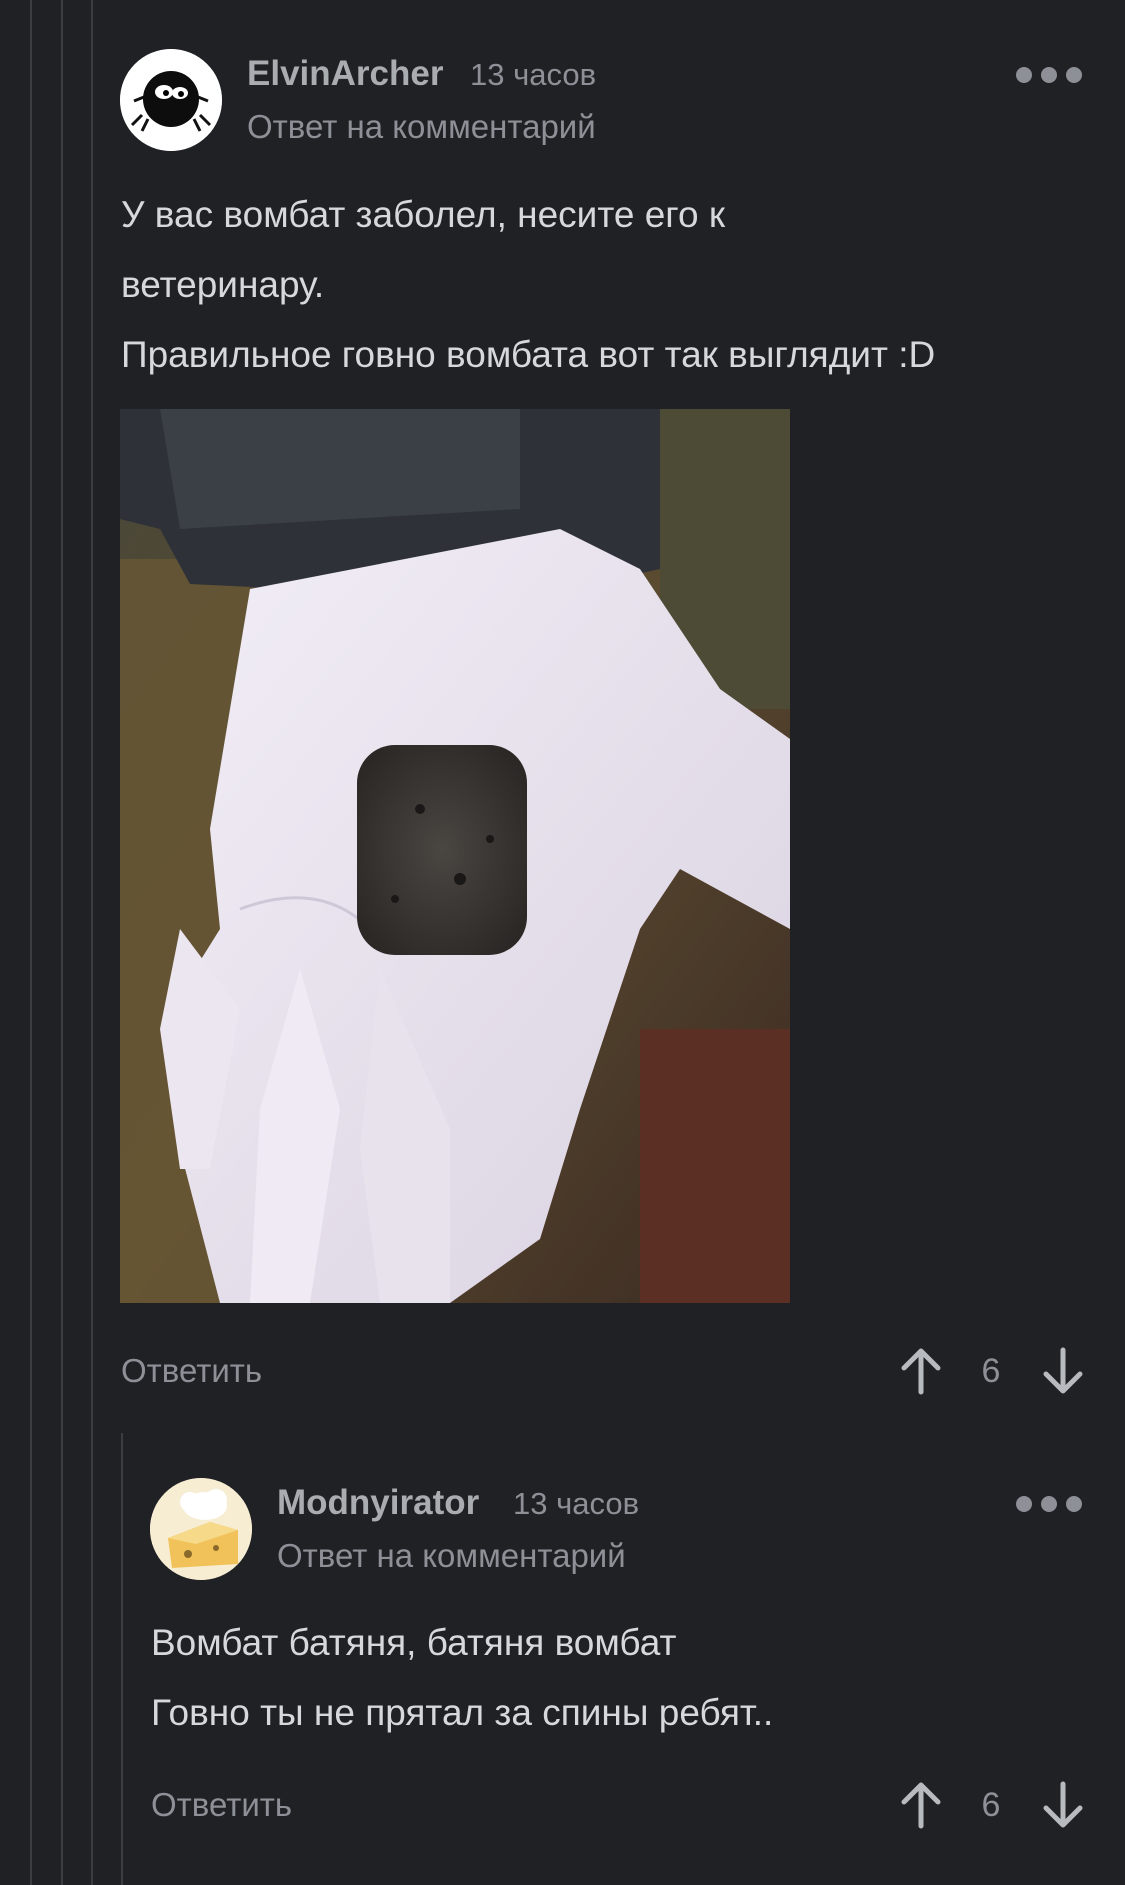  What do you see at coordinates (345, 74) in the screenshot?
I see `author-name: ElvinArcher` at bounding box center [345, 74].